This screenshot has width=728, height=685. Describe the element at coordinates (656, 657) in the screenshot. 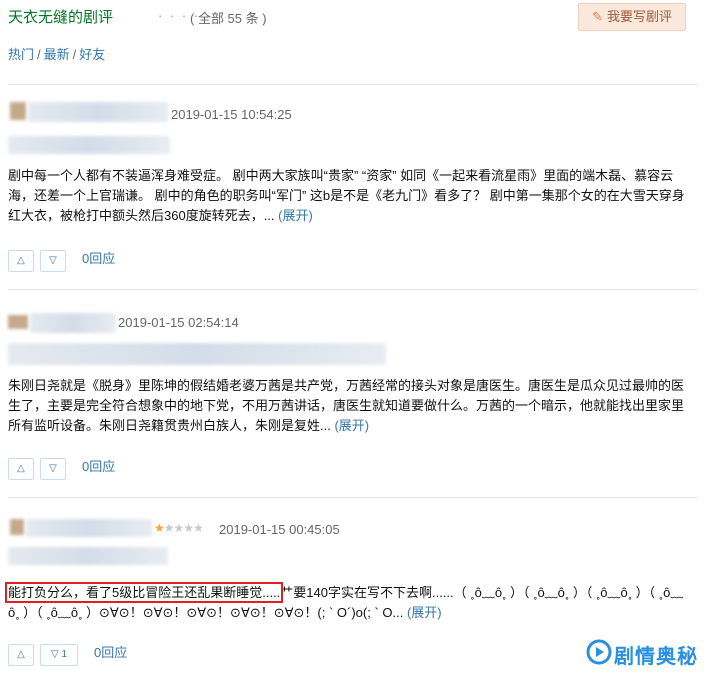

I see `watermark-text: 剧情奥秘` at that location.